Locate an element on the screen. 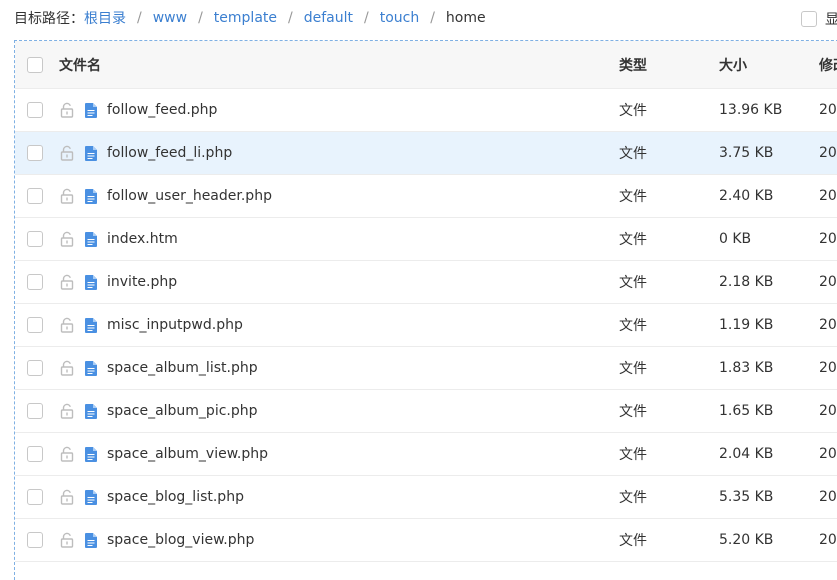  table-row: space_blog_list.php 文件 5.35 KB 20 is located at coordinates (426, 497).